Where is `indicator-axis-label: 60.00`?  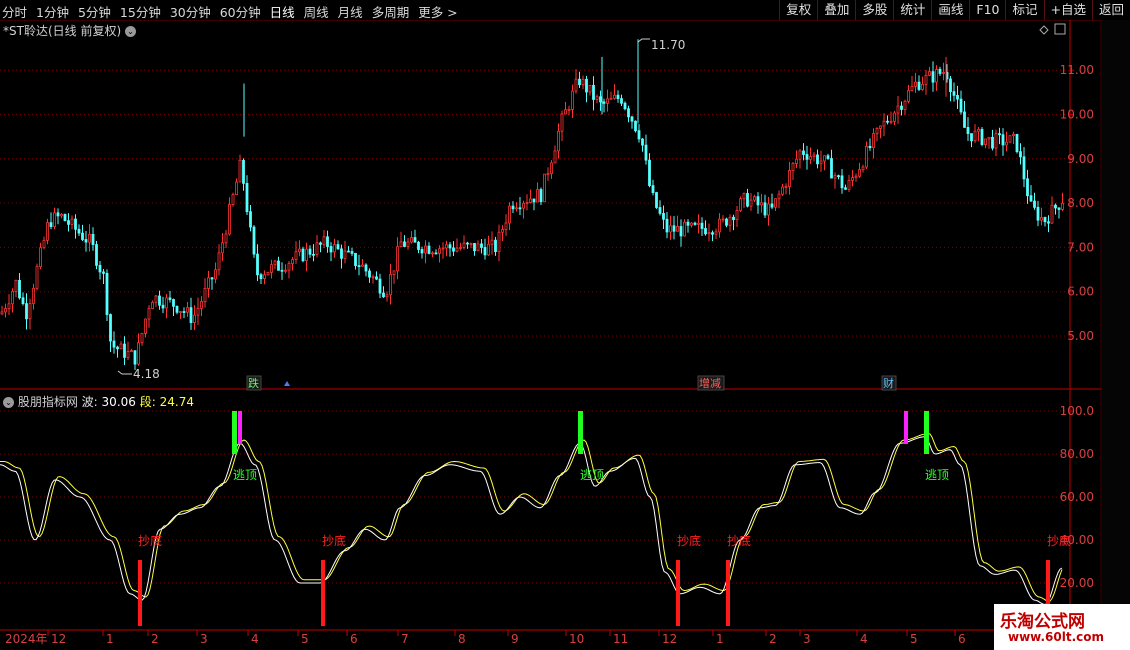
indicator-axis-label: 60.00 is located at coordinates (1077, 497).